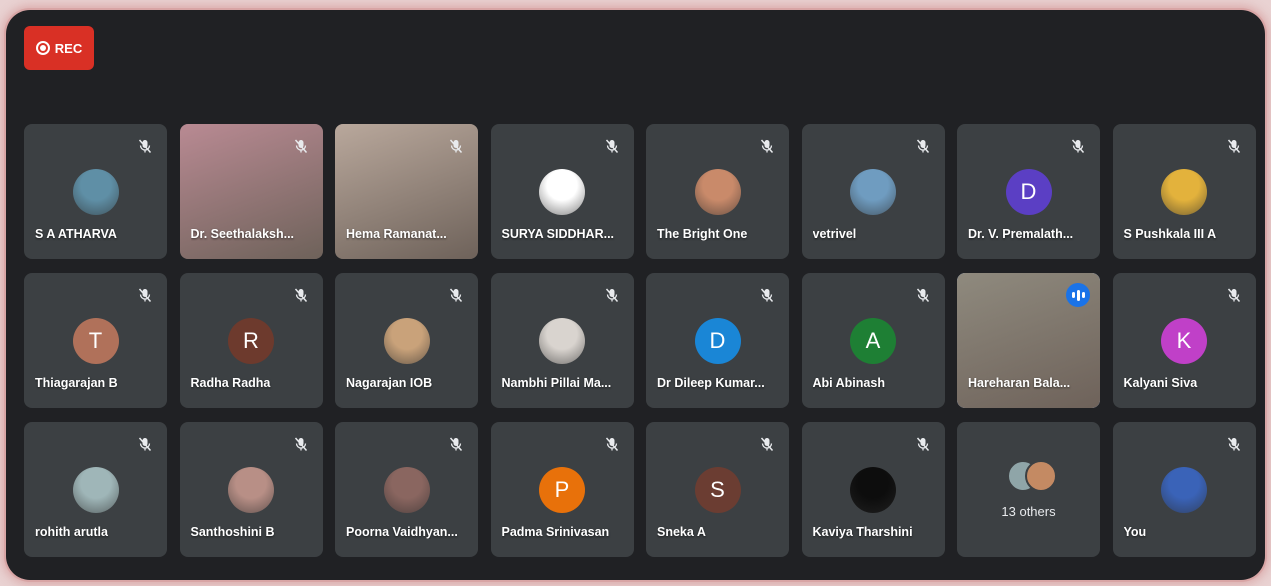  I want to click on participant-name: You, so click(1135, 532).